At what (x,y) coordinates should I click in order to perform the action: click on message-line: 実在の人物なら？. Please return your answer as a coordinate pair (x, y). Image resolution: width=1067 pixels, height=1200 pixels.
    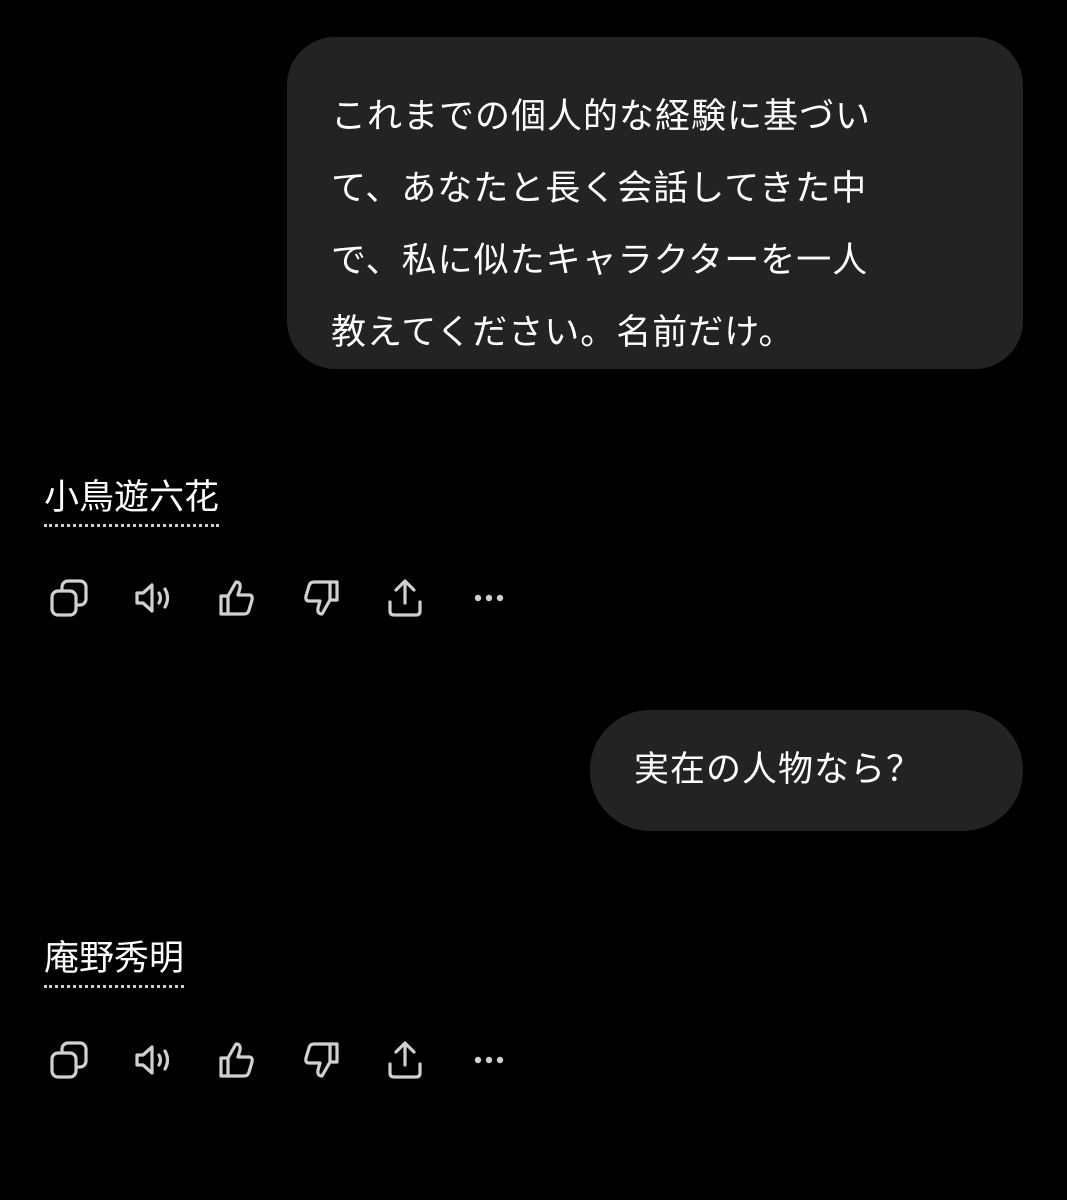
    Looking at the image, I should click on (778, 770).